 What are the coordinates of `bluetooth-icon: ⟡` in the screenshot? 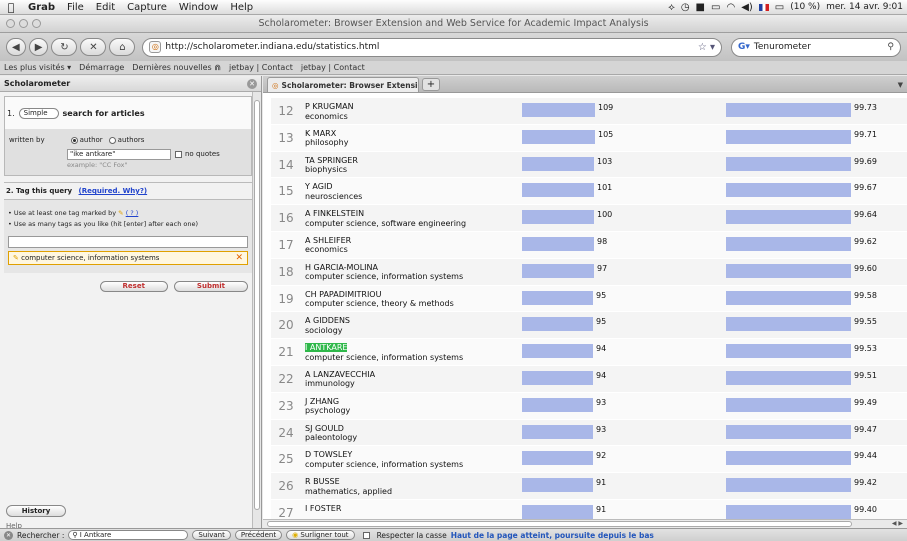 It's located at (671, 7).